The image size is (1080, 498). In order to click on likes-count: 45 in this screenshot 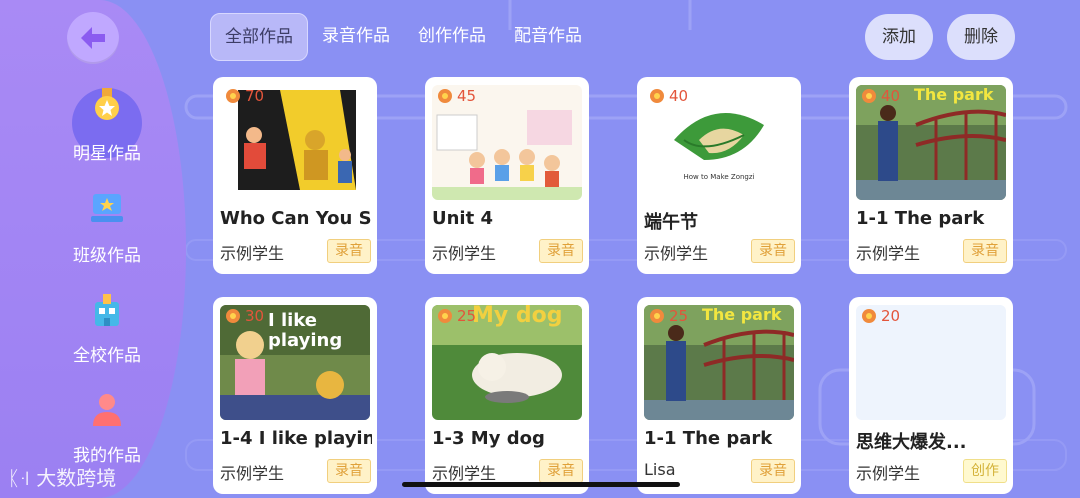, I will do `click(467, 96)`.